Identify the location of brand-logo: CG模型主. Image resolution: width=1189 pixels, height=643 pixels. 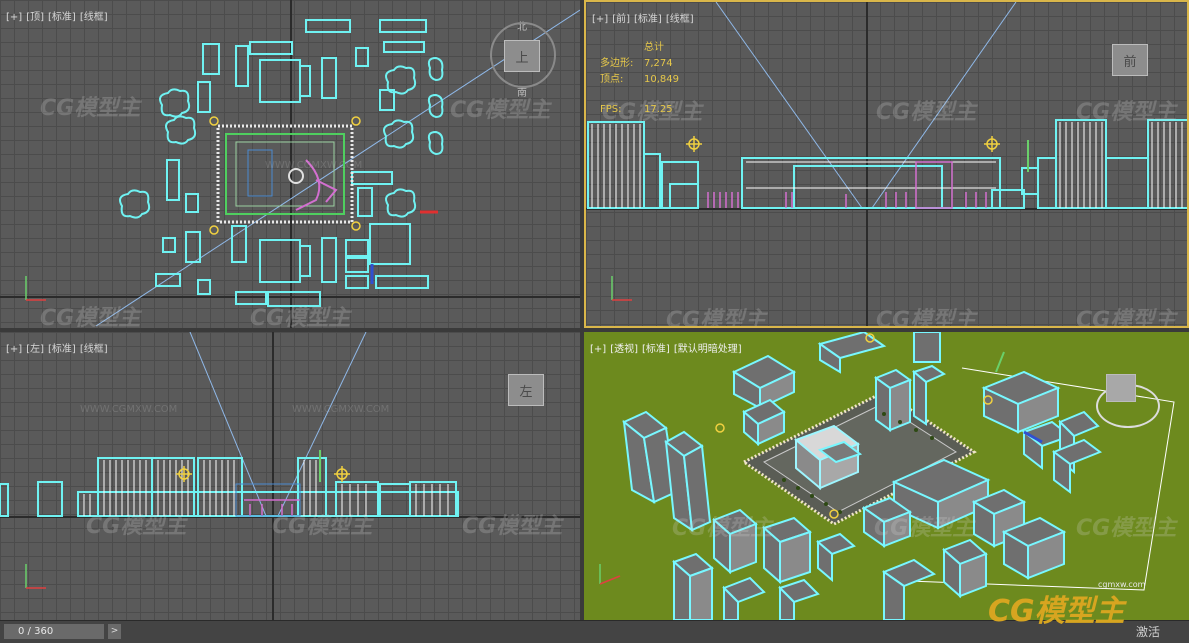
(1056, 611).